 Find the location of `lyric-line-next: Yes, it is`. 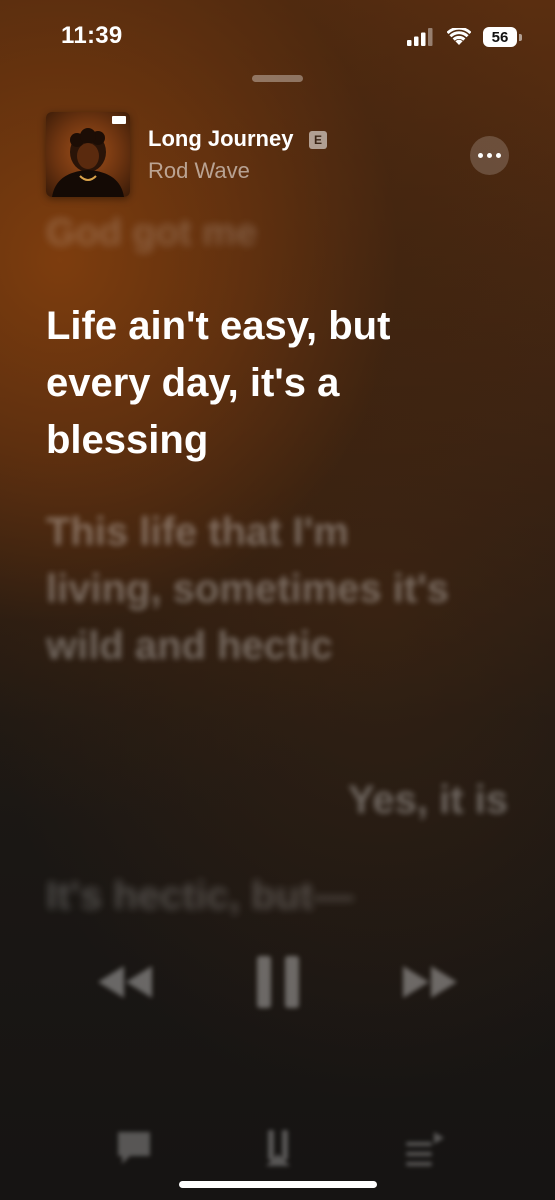

lyric-line-next: Yes, it is is located at coordinates (428, 800).